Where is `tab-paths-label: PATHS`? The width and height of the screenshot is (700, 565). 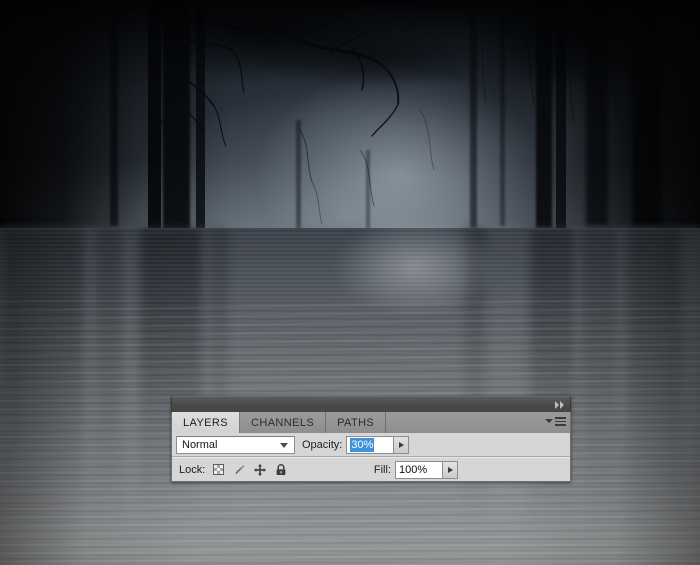 tab-paths-label: PATHS is located at coordinates (356, 422).